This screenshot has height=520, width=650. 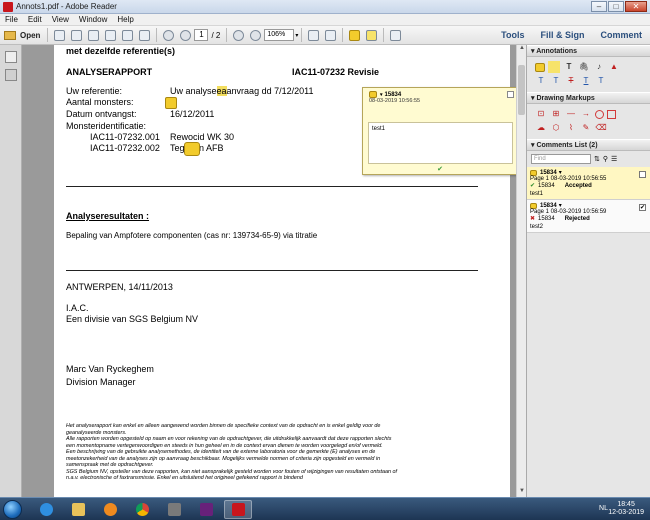 What do you see at coordinates (597, 159) in the screenshot?
I see `sort-icon: ⇅` at bounding box center [597, 159].